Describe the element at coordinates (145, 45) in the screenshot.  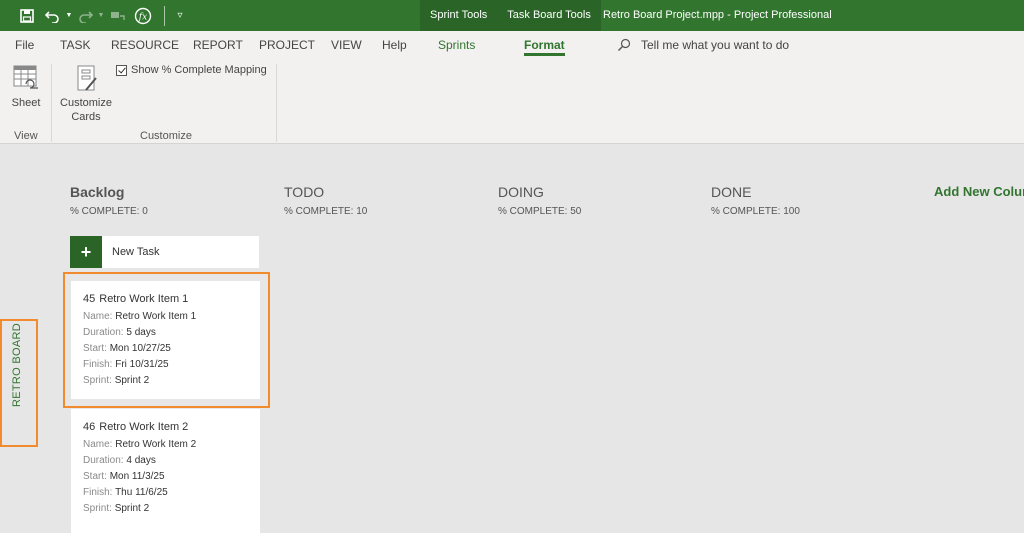
I see `tab-resource: RESOURCE` at that location.